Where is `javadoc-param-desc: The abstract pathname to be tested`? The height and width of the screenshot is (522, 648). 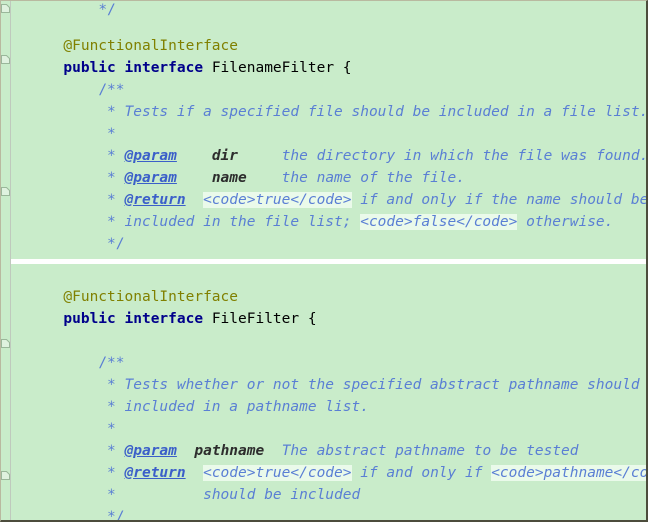
javadoc-param-desc: The abstract pathname to be tested is located at coordinates (430, 451).